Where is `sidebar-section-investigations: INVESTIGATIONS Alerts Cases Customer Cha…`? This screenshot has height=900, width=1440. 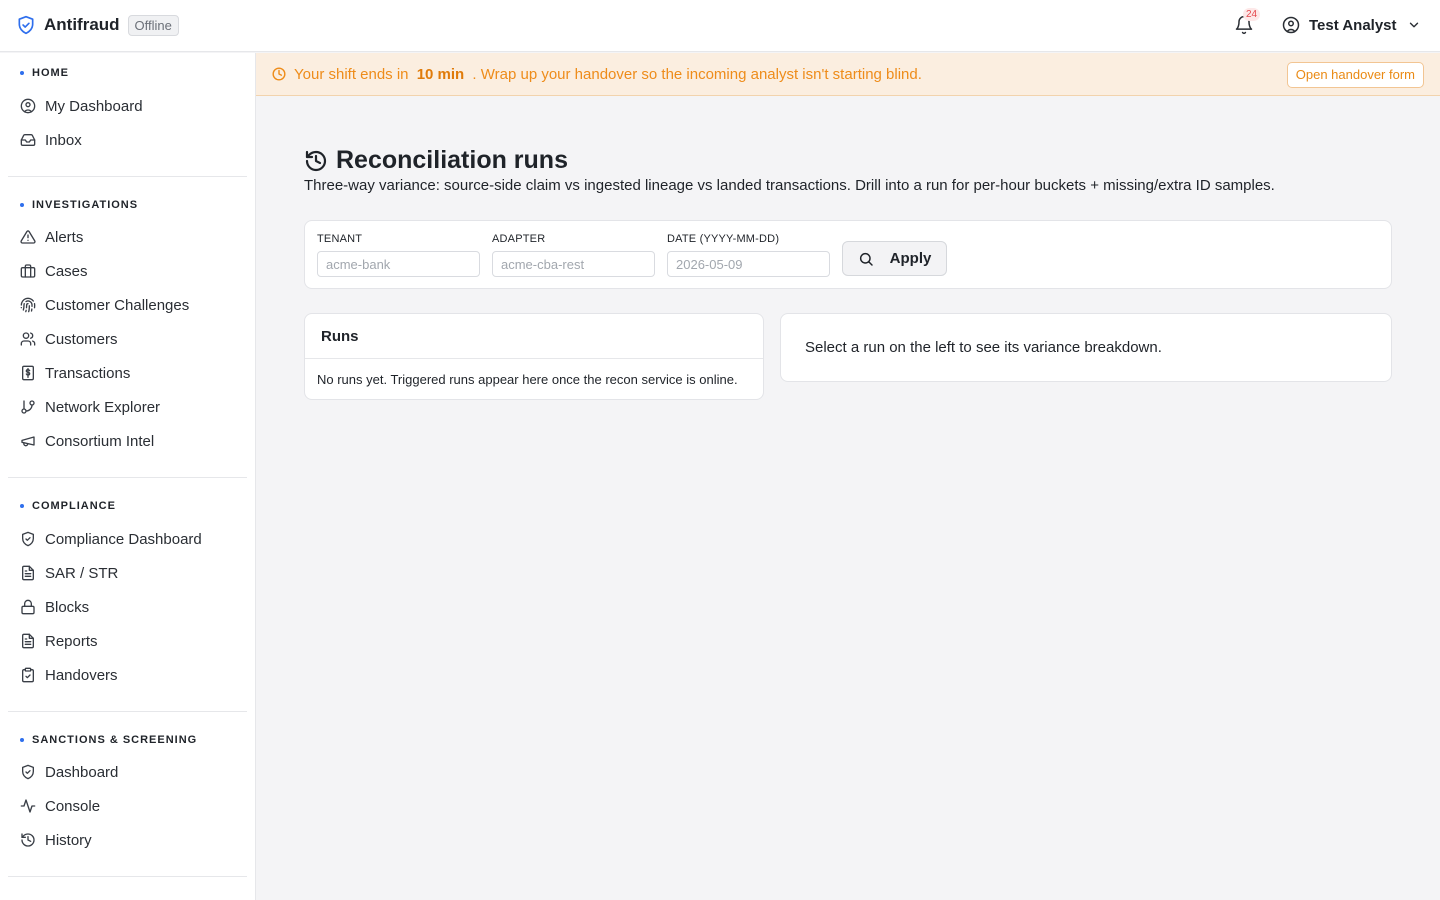
sidebar-section-investigations: INVESTIGATIONS Alerts Cases Customer Cha… is located at coordinates (127, 317).